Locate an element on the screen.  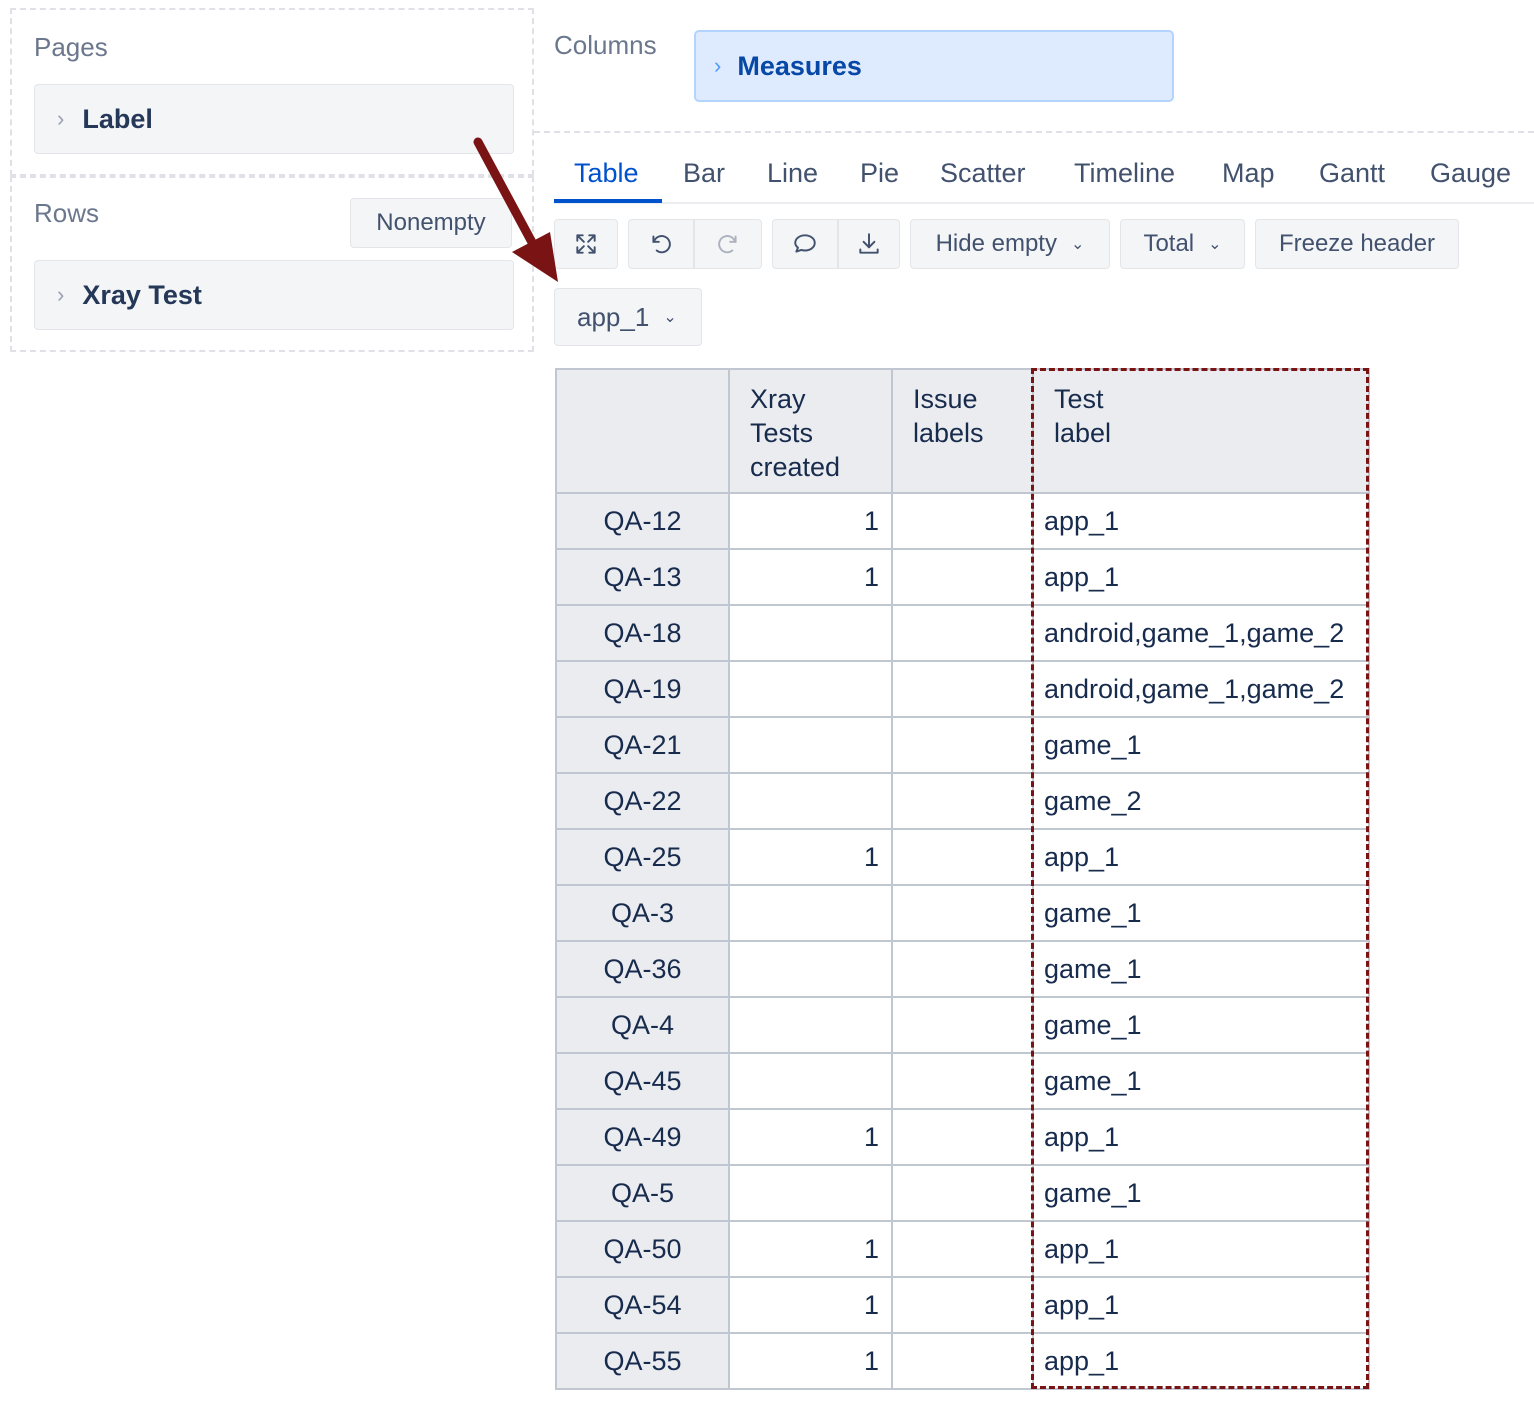
tab-map: Map is located at coordinates (1248, 173).